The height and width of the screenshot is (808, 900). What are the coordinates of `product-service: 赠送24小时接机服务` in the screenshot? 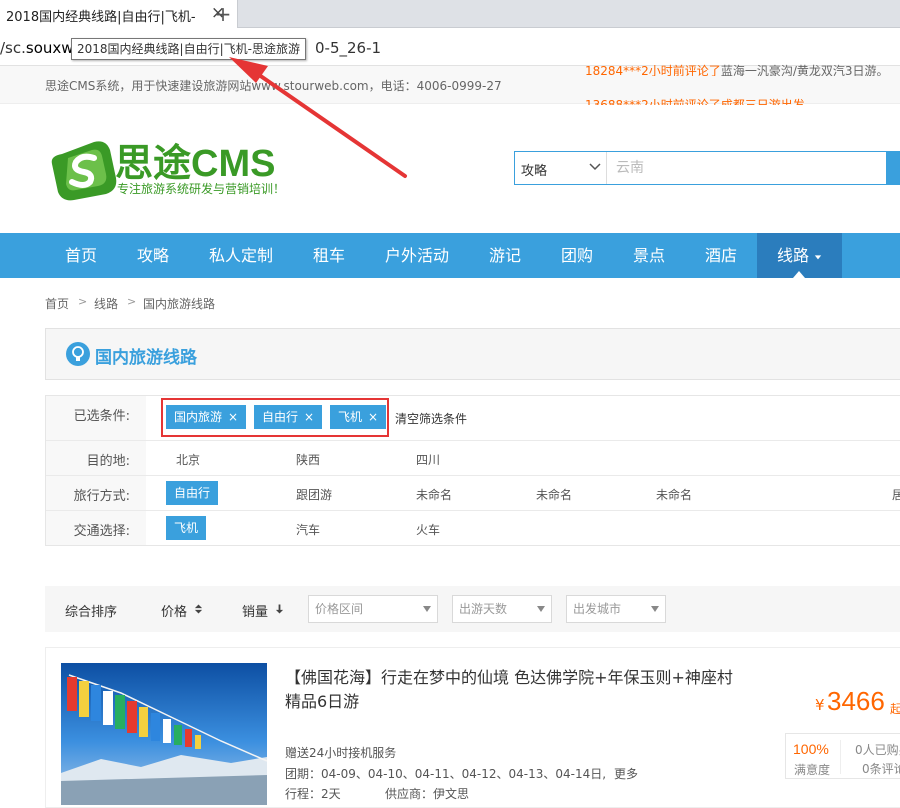 It's located at (341, 753).